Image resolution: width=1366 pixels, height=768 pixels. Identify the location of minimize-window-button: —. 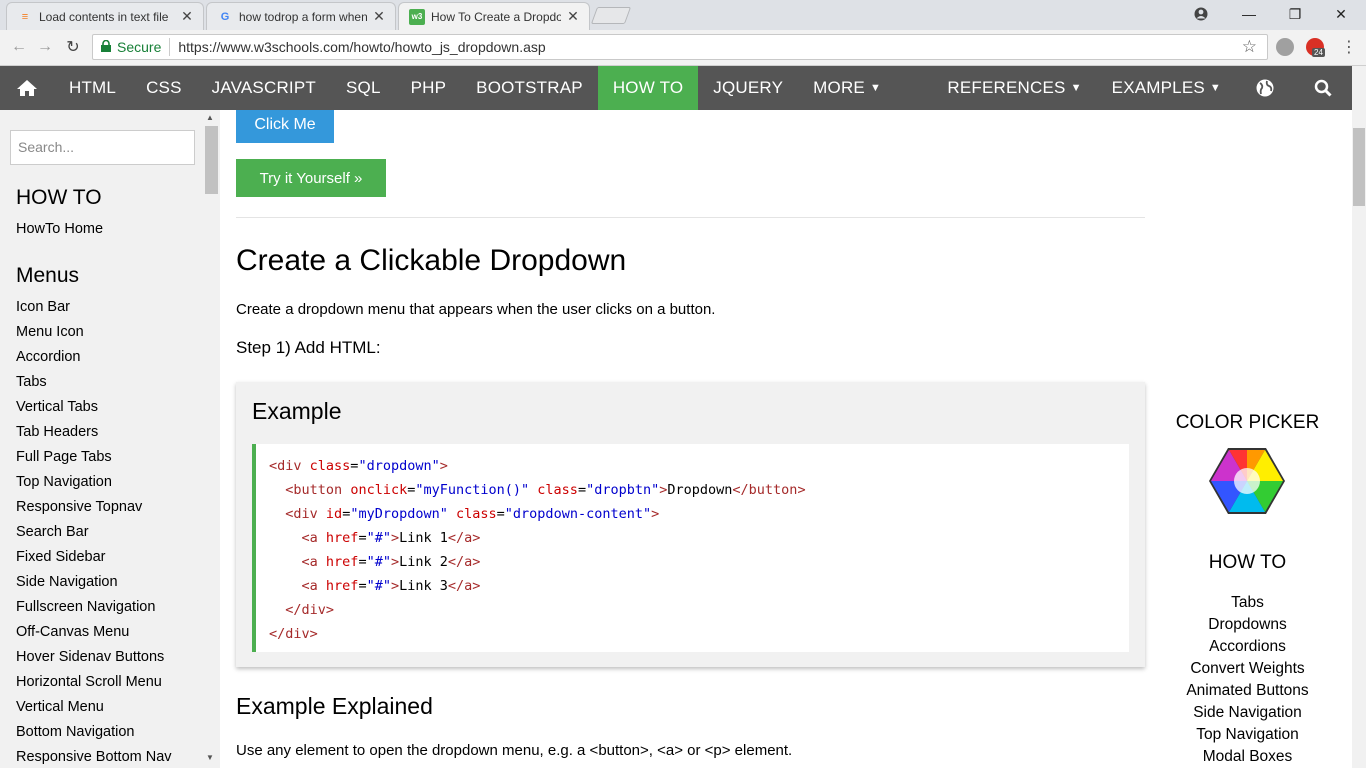
(1249, 14).